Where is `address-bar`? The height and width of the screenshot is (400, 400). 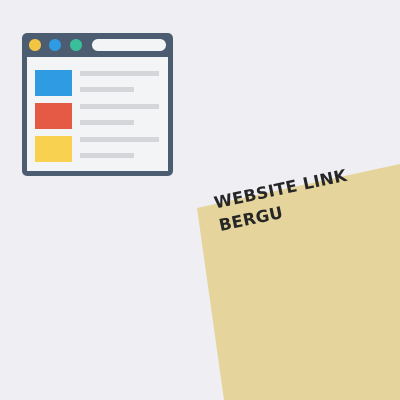 address-bar is located at coordinates (129, 45).